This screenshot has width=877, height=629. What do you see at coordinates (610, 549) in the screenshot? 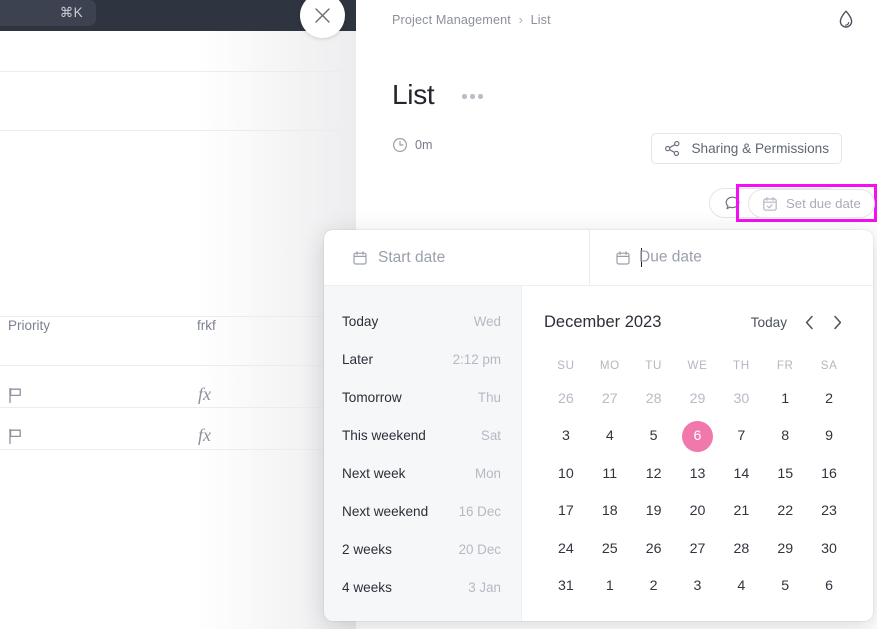
I see `calendar-day: 25` at bounding box center [610, 549].